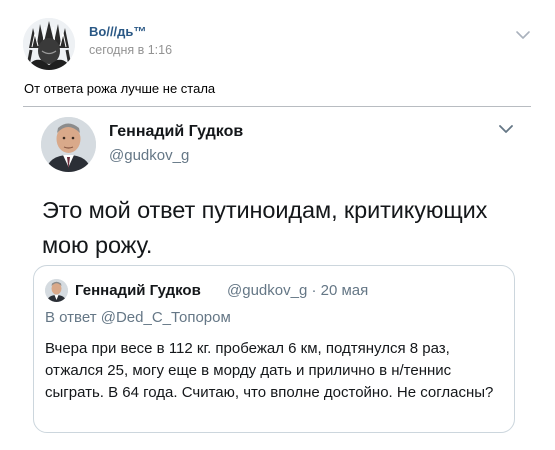 This screenshot has width=555, height=450. I want to click on post-text: От ответа рожа лучше не стала, so click(120, 88).